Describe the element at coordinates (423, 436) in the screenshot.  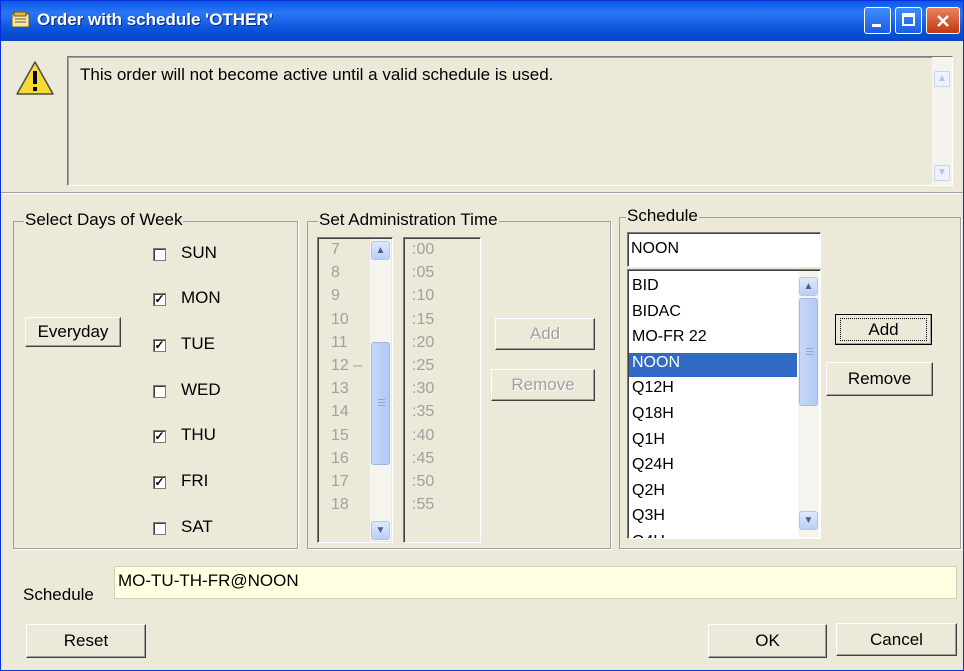
I see `minute-item: :40` at that location.